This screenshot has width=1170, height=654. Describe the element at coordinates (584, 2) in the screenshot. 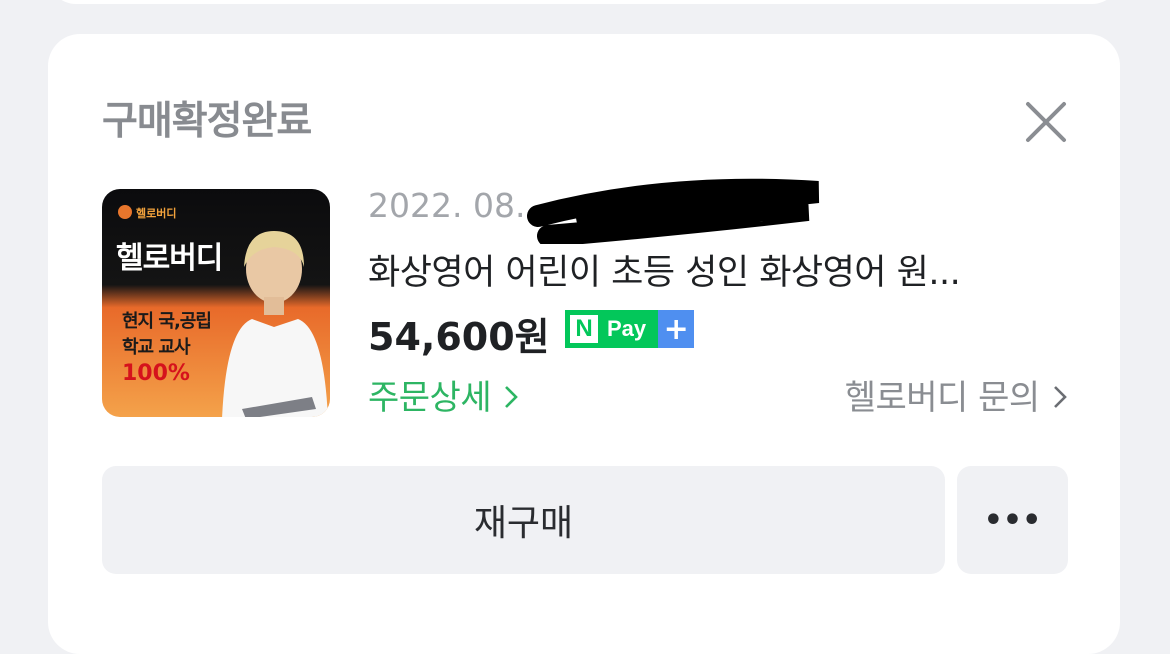

I see `previous-card-bottom` at that location.